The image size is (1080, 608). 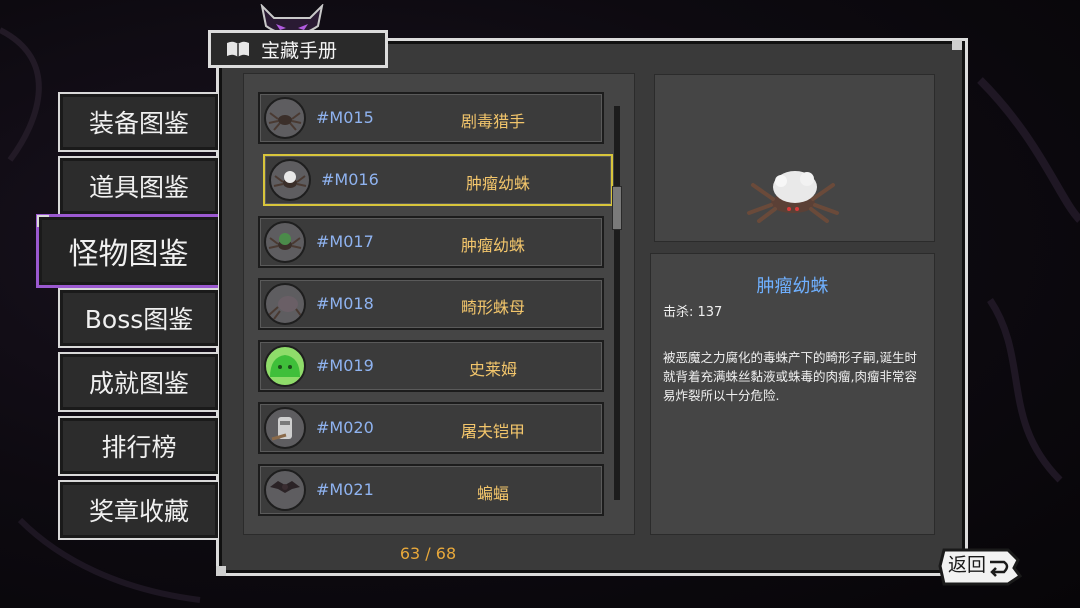 What do you see at coordinates (492, 493) in the screenshot?
I see `monster-name: 蝙蝠` at bounding box center [492, 493].